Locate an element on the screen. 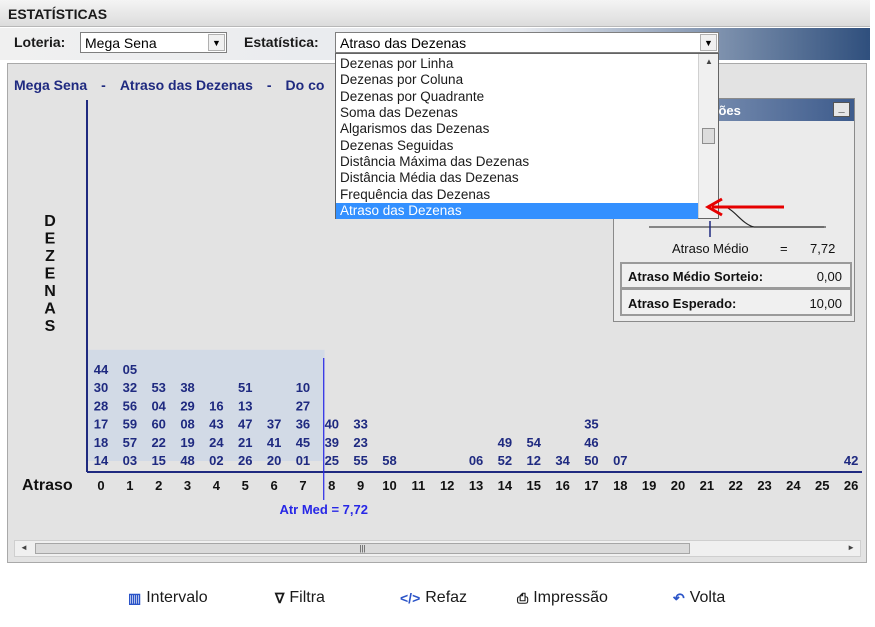  y-axis-label-letter: E is located at coordinates (50, 274).